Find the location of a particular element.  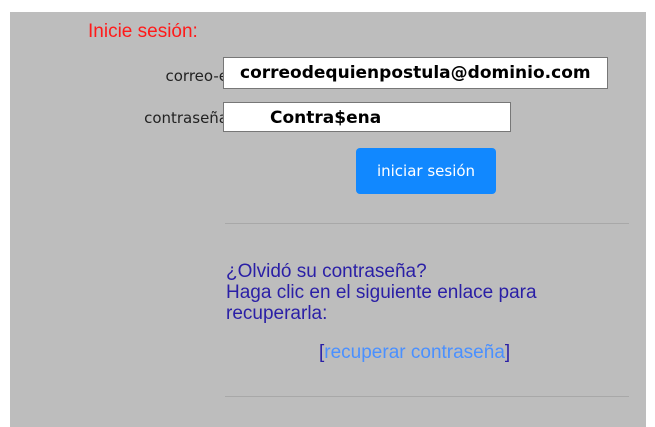

divider-bottom is located at coordinates (427, 396).